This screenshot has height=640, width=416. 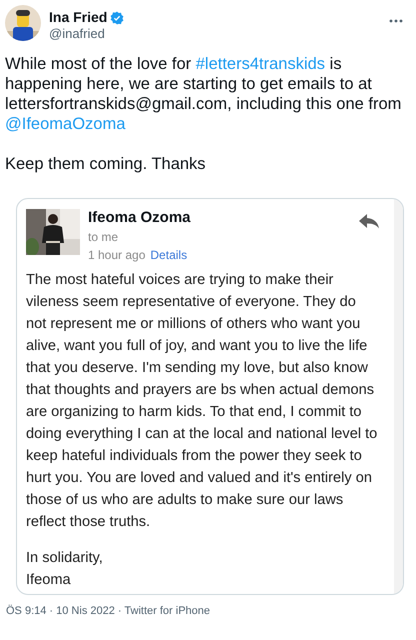 What do you see at coordinates (65, 558) in the screenshot?
I see `email-text: In solidarity,` at bounding box center [65, 558].